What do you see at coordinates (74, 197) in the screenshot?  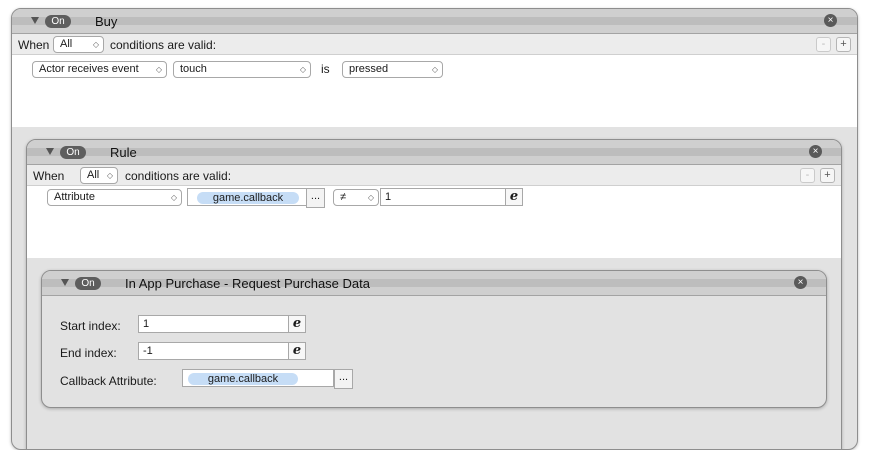 I see `attribute-type-value: Attribute` at bounding box center [74, 197].